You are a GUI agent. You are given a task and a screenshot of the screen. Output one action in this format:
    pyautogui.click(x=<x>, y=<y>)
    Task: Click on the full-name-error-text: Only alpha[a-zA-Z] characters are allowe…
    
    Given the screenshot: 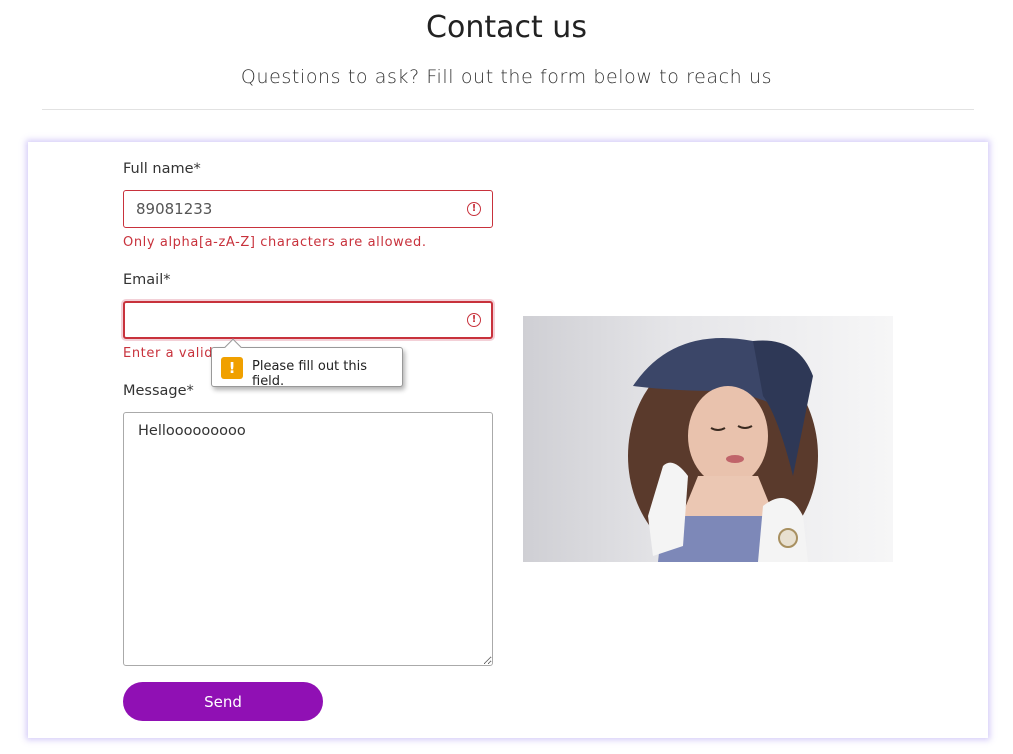 What is the action you would take?
    pyautogui.click(x=275, y=242)
    